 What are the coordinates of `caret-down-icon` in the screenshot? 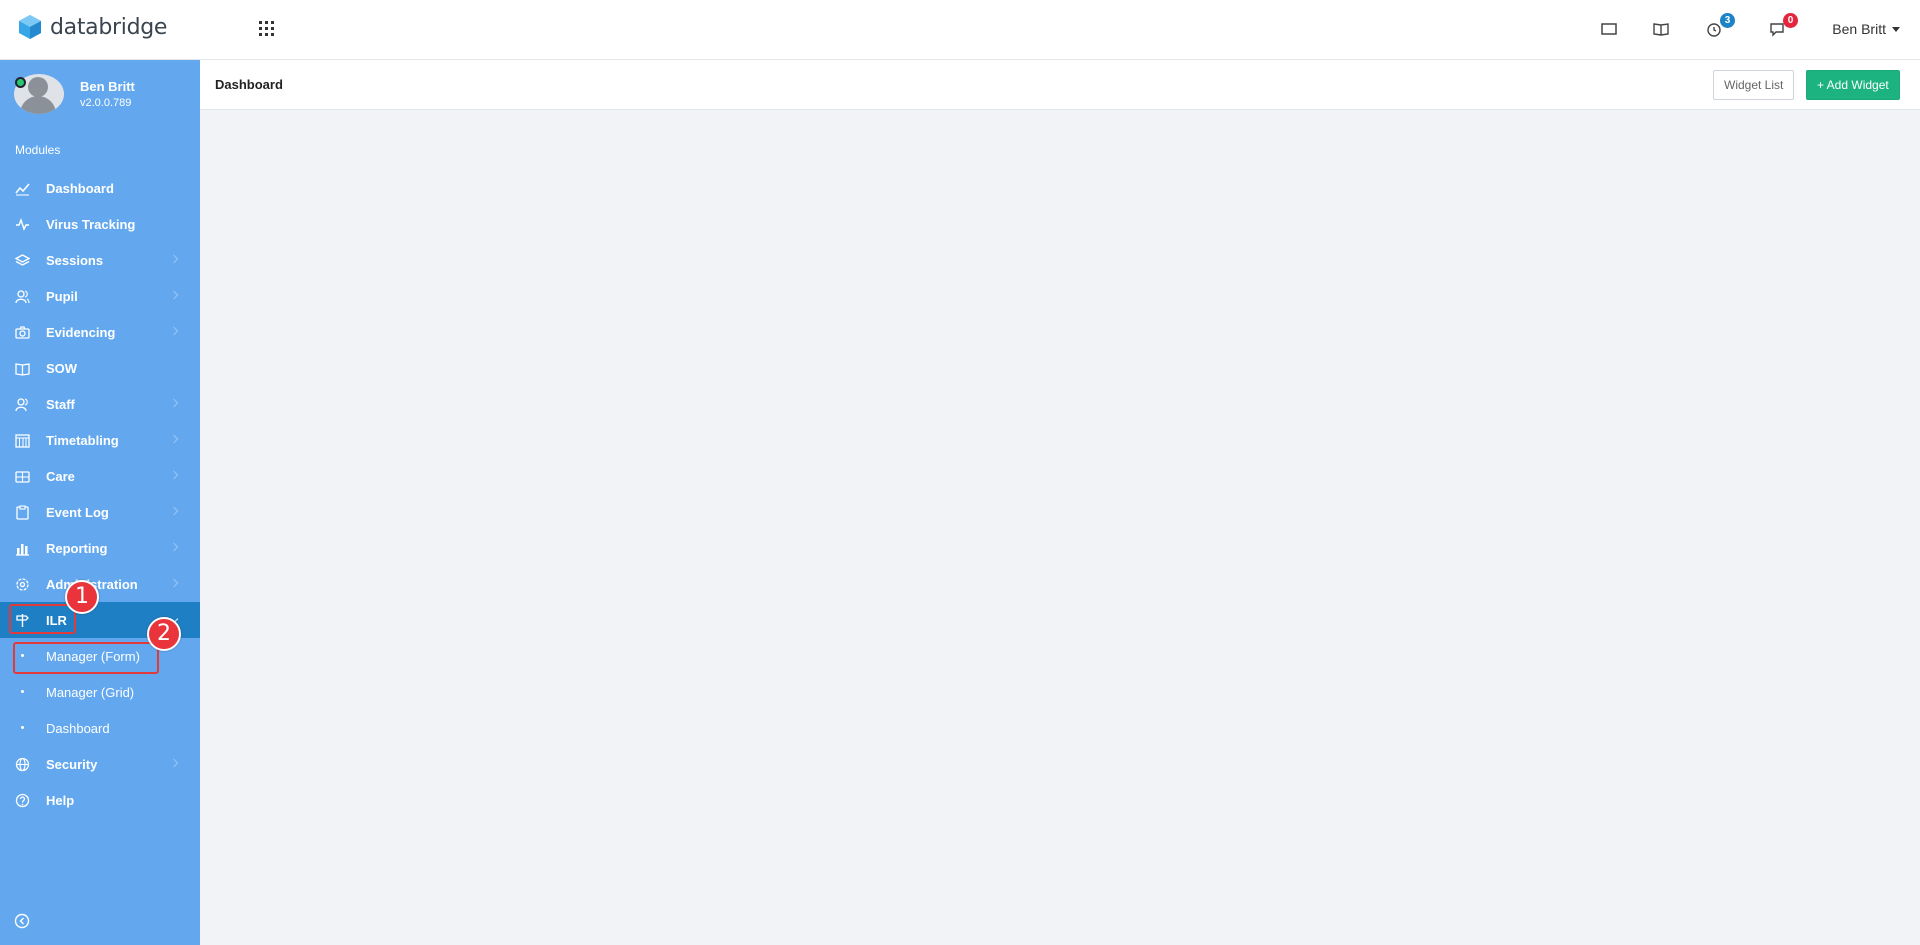 It's located at (1896, 29).